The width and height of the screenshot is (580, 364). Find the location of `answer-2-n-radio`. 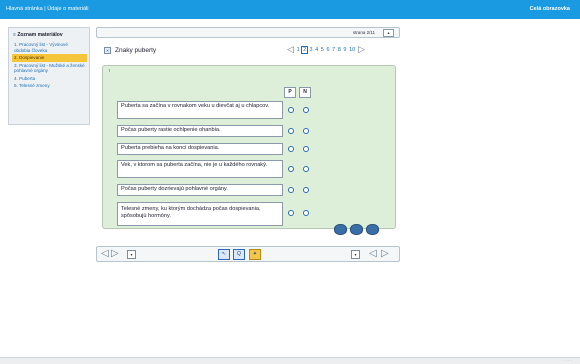

answer-2-n-radio is located at coordinates (306, 131).